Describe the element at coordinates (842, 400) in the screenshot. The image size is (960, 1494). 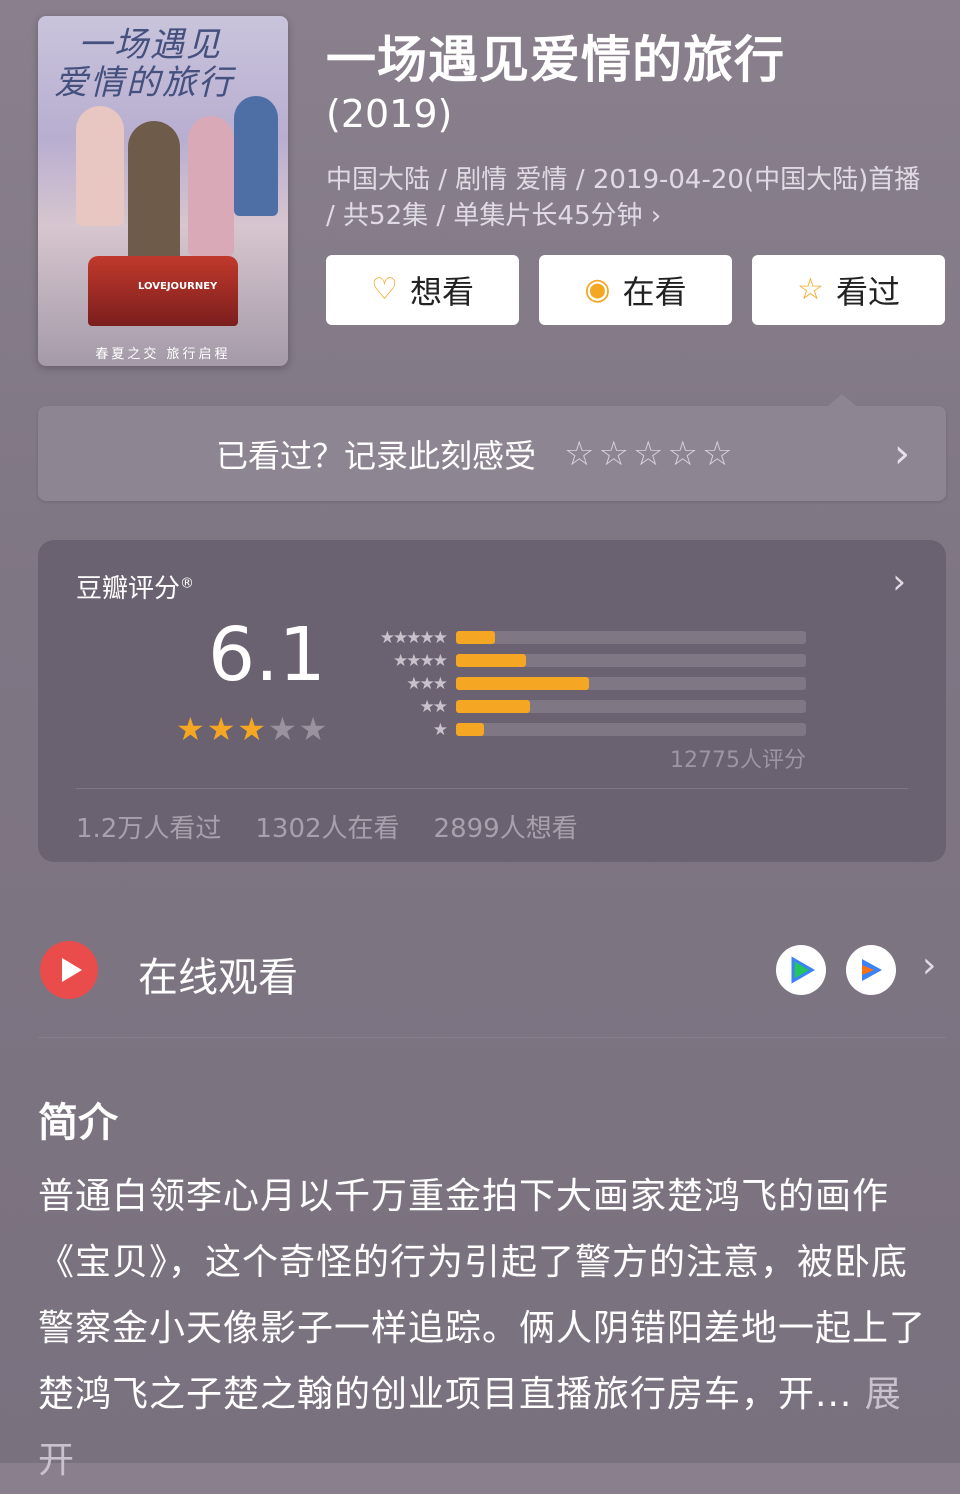
I see `popover-caret` at that location.